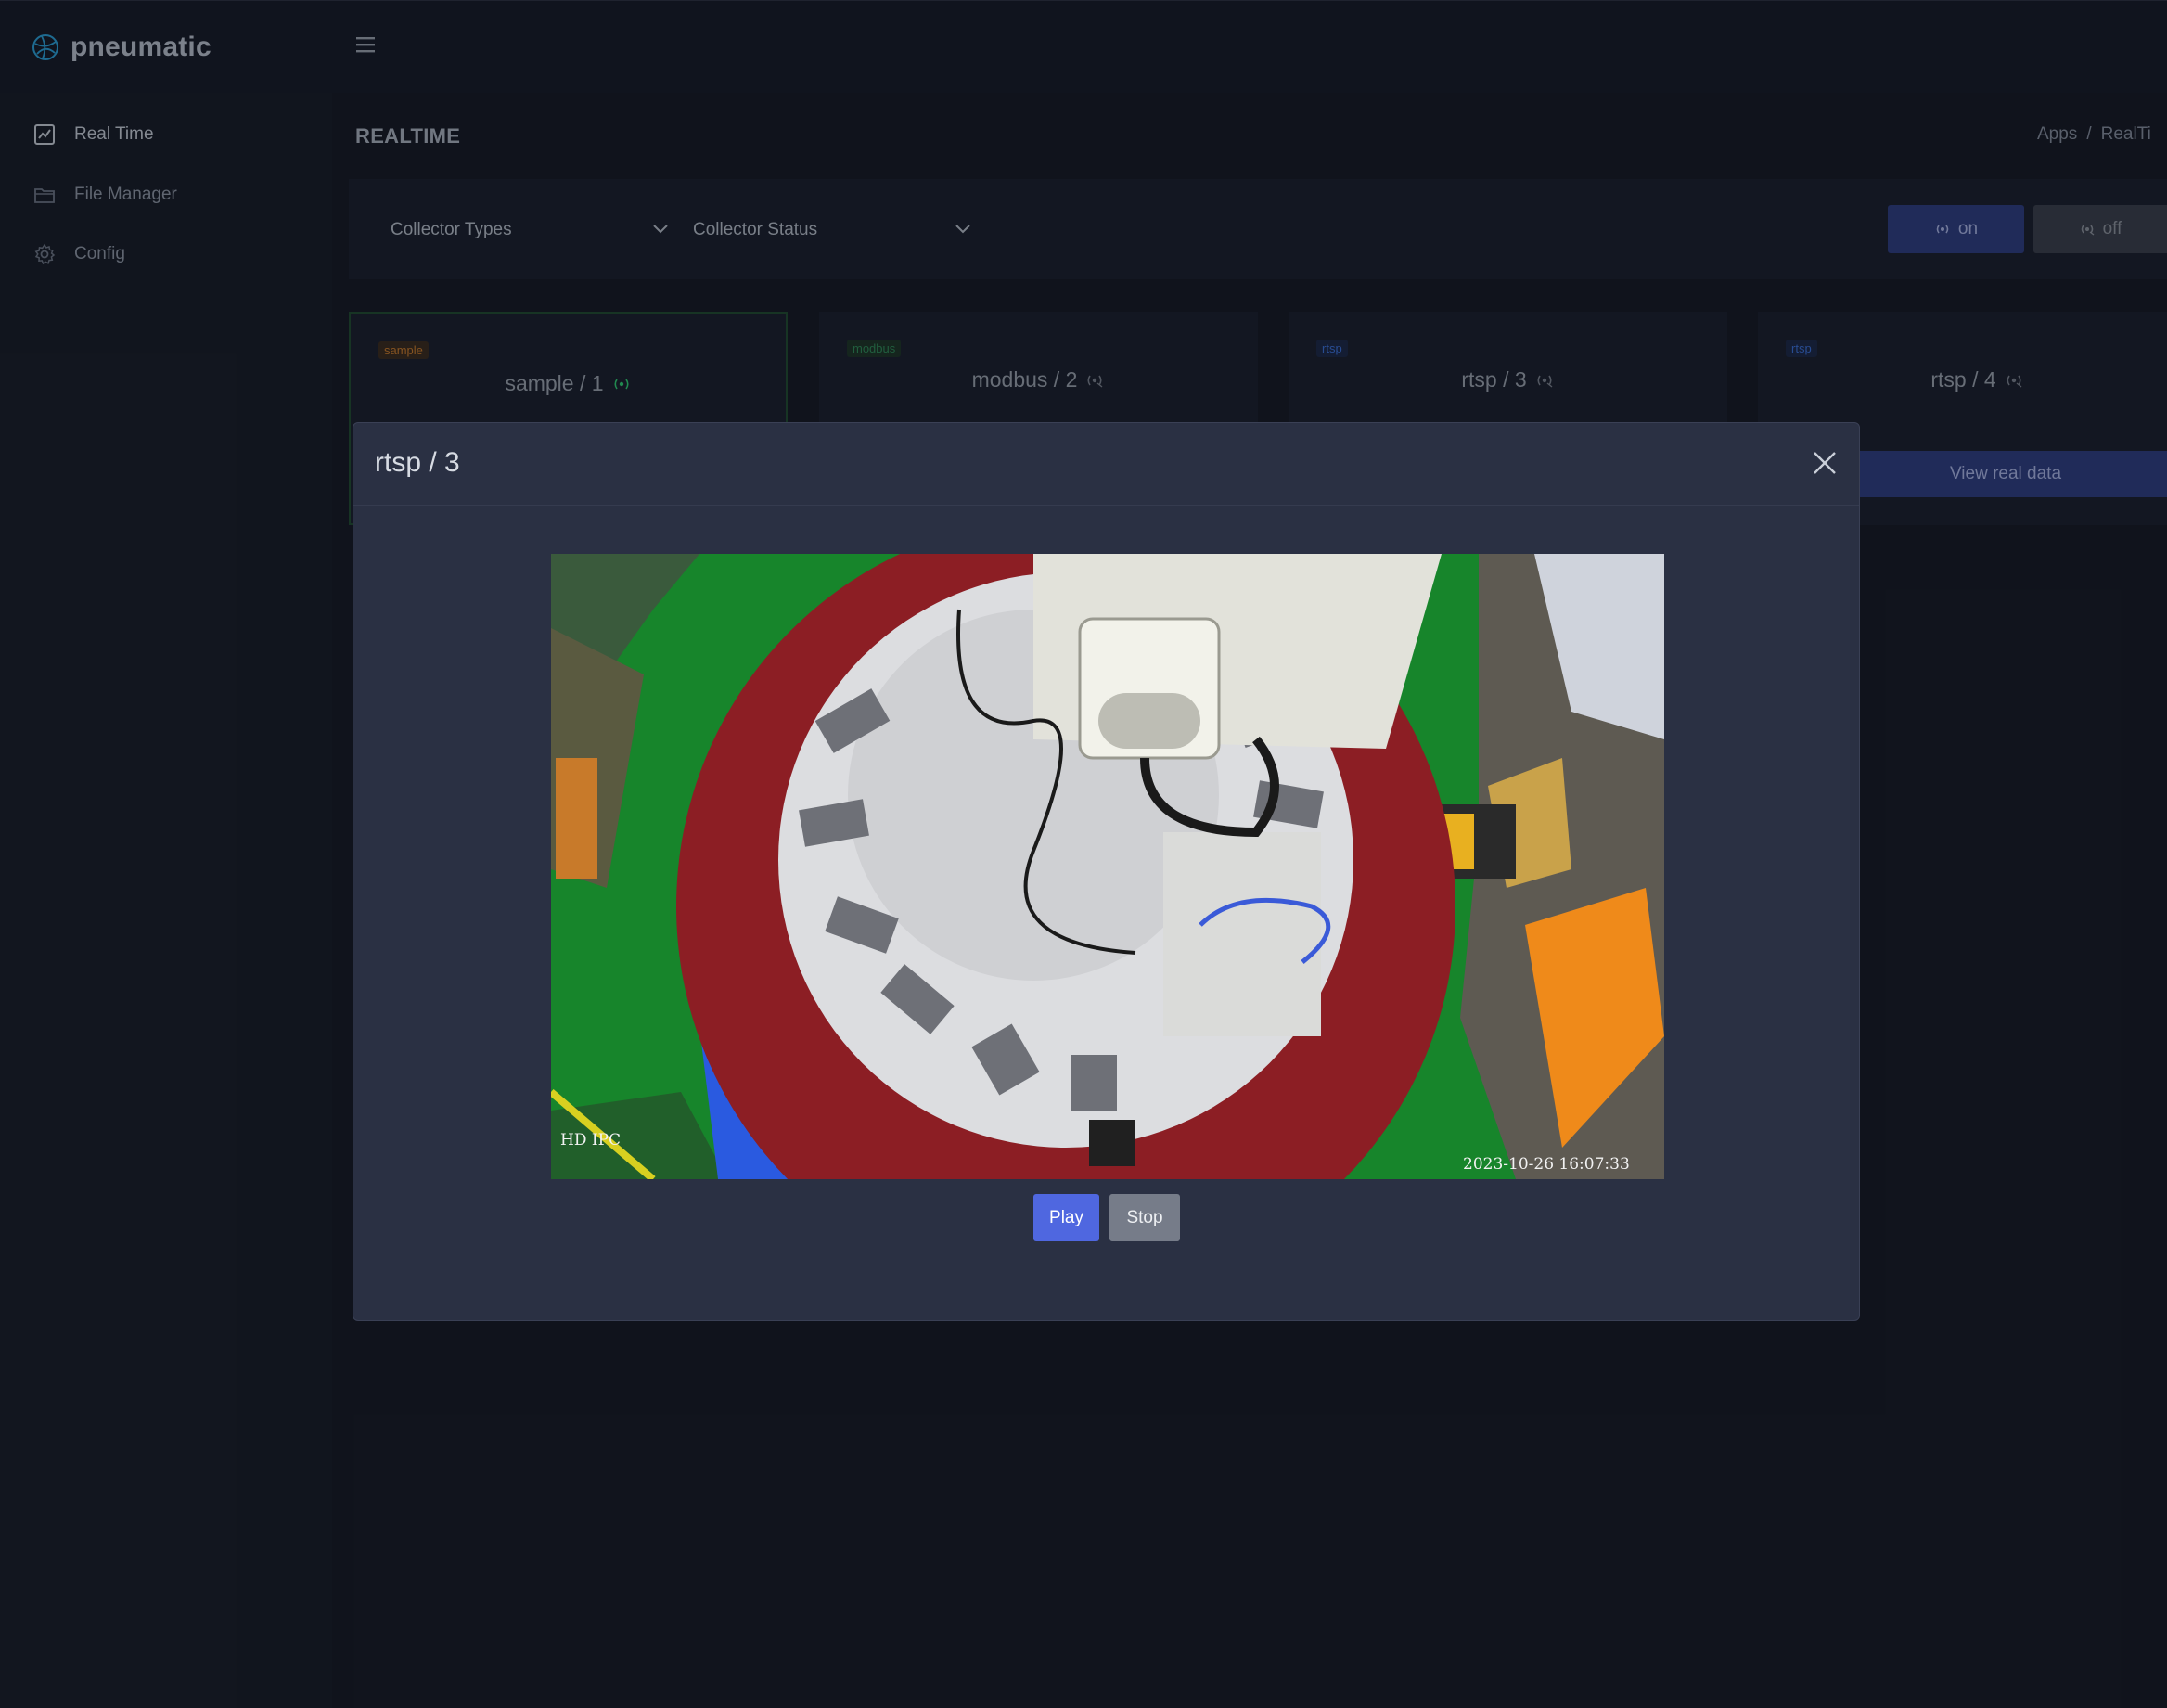 The width and height of the screenshot is (2167, 1708). What do you see at coordinates (1144, 1217) in the screenshot?
I see `stop-button: Stop` at bounding box center [1144, 1217].